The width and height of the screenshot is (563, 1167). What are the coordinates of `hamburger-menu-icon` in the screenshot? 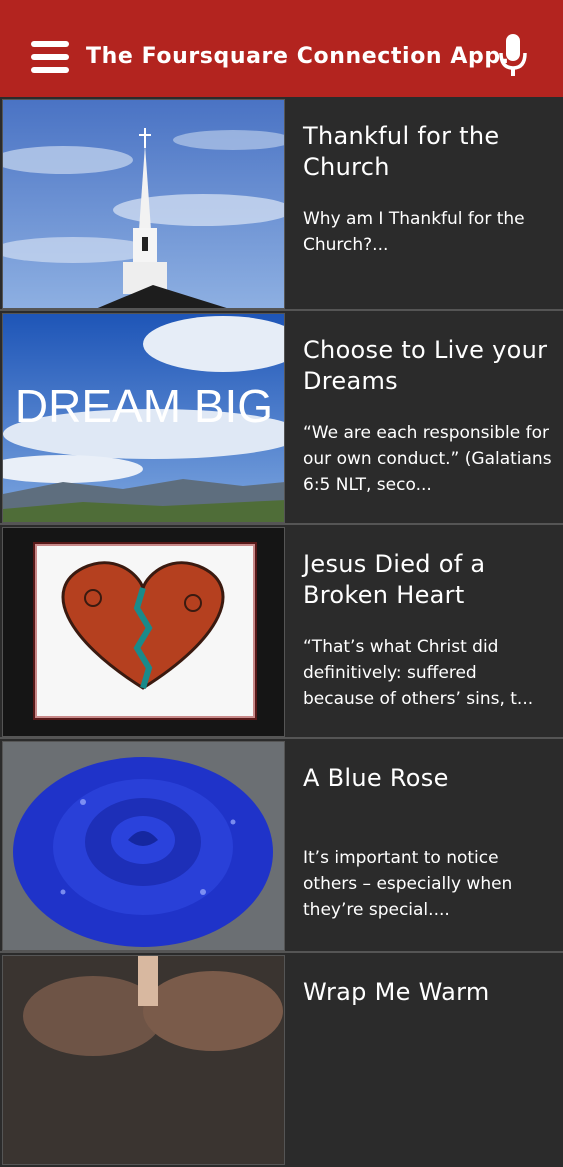 It's located at (50, 57).